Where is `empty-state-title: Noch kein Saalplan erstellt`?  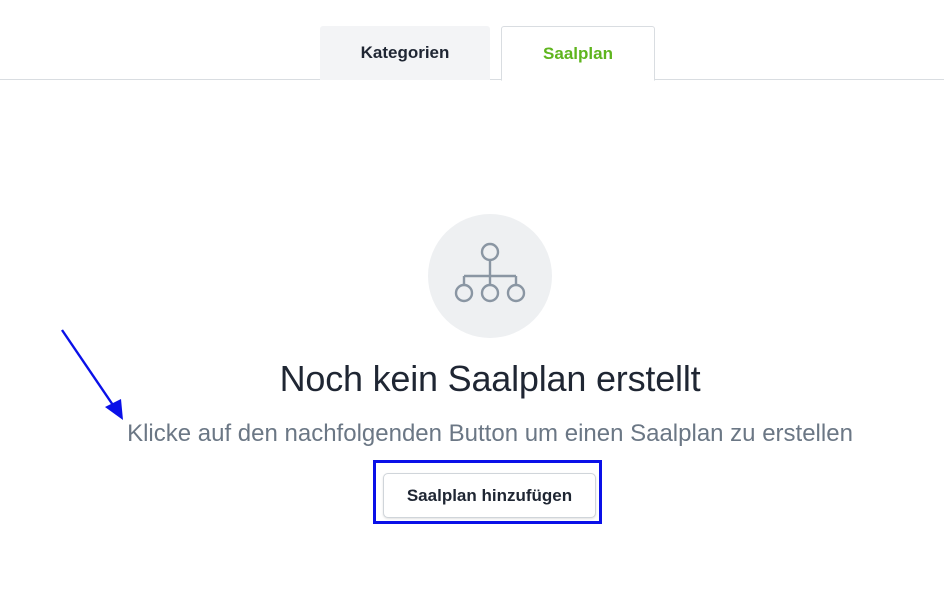 empty-state-title: Noch kein Saalplan erstellt is located at coordinates (490, 378).